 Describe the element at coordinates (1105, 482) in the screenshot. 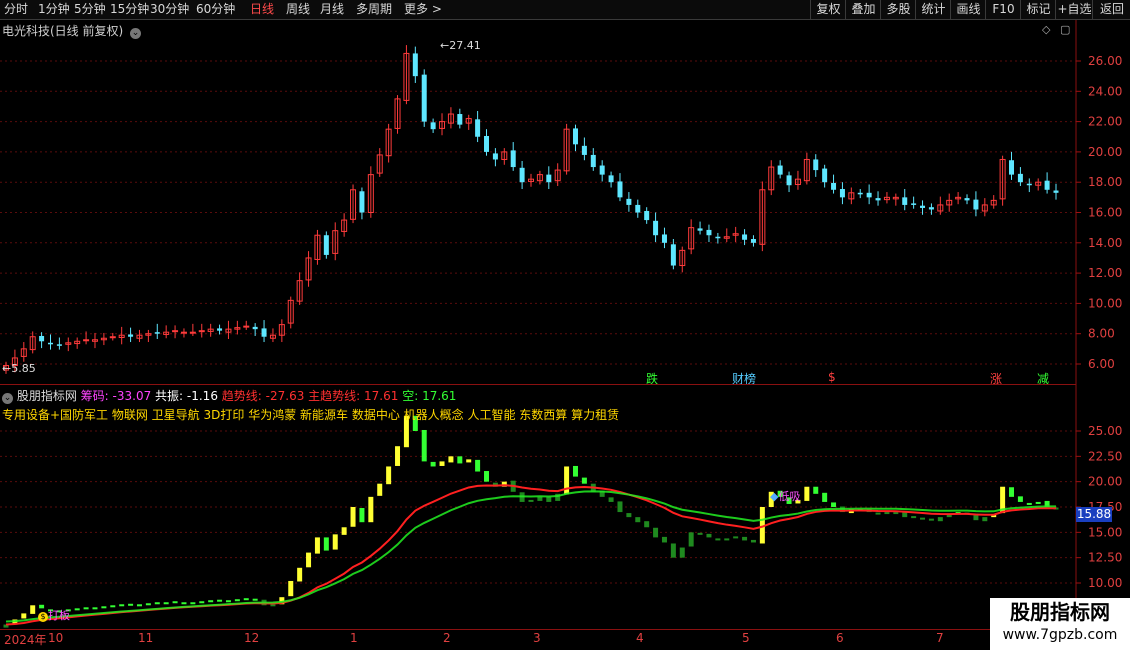

I see `ind-y-tick-label: 20.00` at that location.